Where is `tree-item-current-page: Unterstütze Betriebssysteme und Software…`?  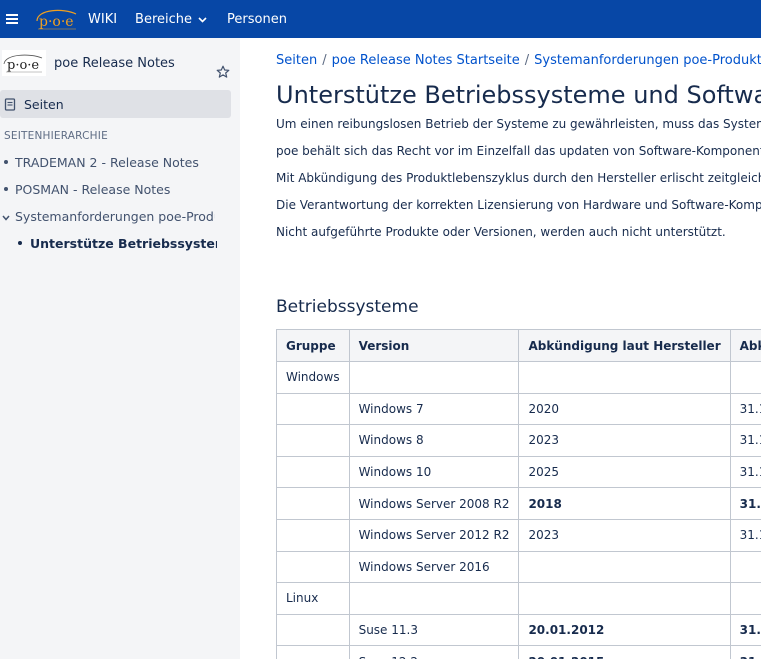 tree-item-current-page: Unterstütze Betriebssysteme und Software… is located at coordinates (108, 243).